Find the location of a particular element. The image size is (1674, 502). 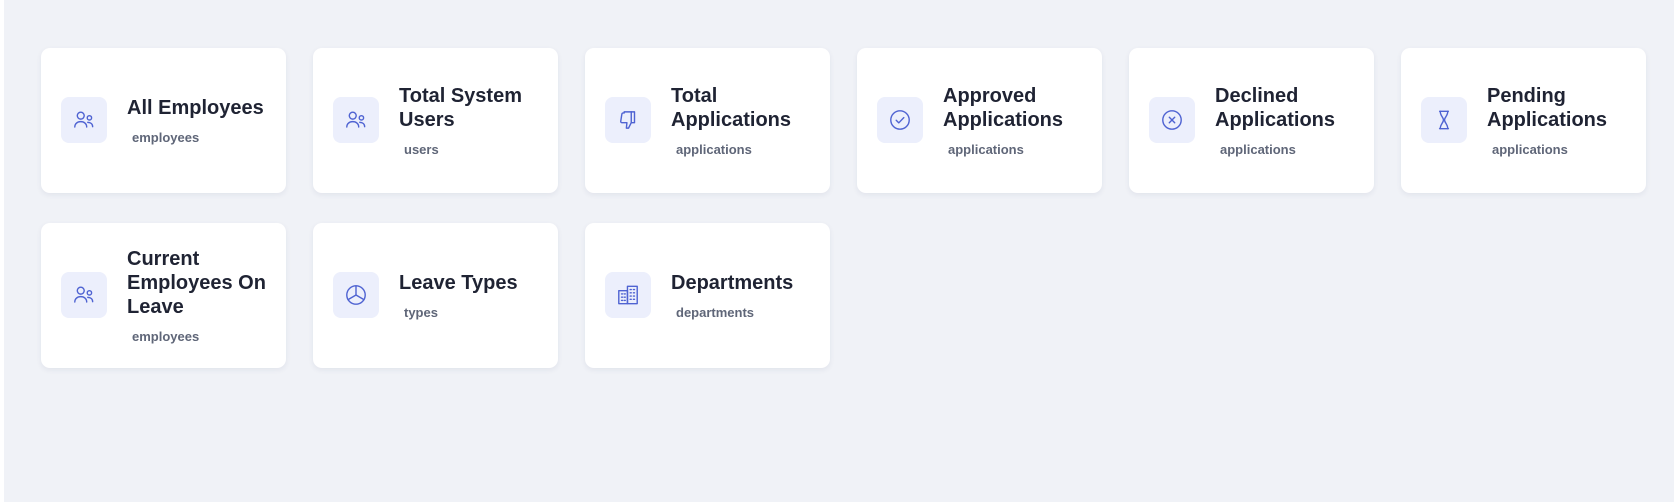

card-total-system-users: Total System Users users is located at coordinates (435, 120).